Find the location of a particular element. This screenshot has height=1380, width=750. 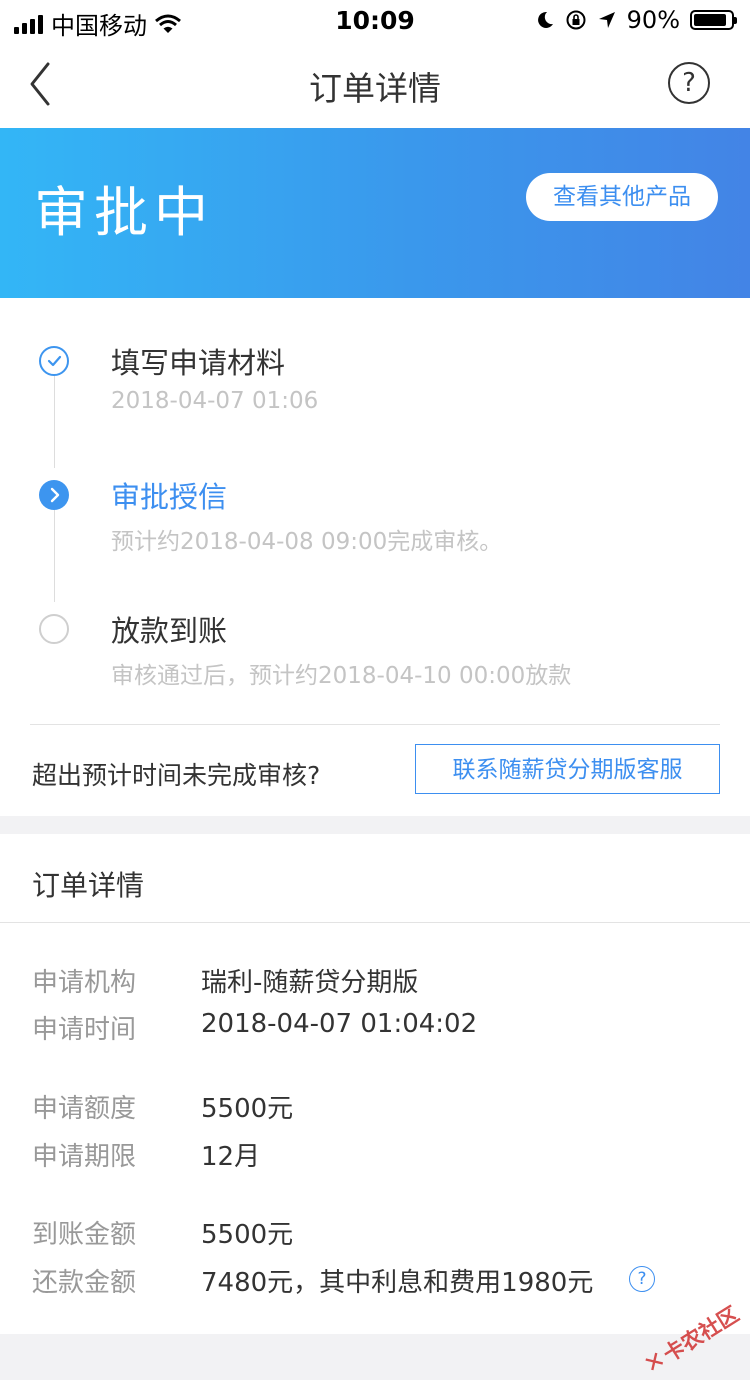

detail-label: 申请额度 is located at coordinates (84, 1109).